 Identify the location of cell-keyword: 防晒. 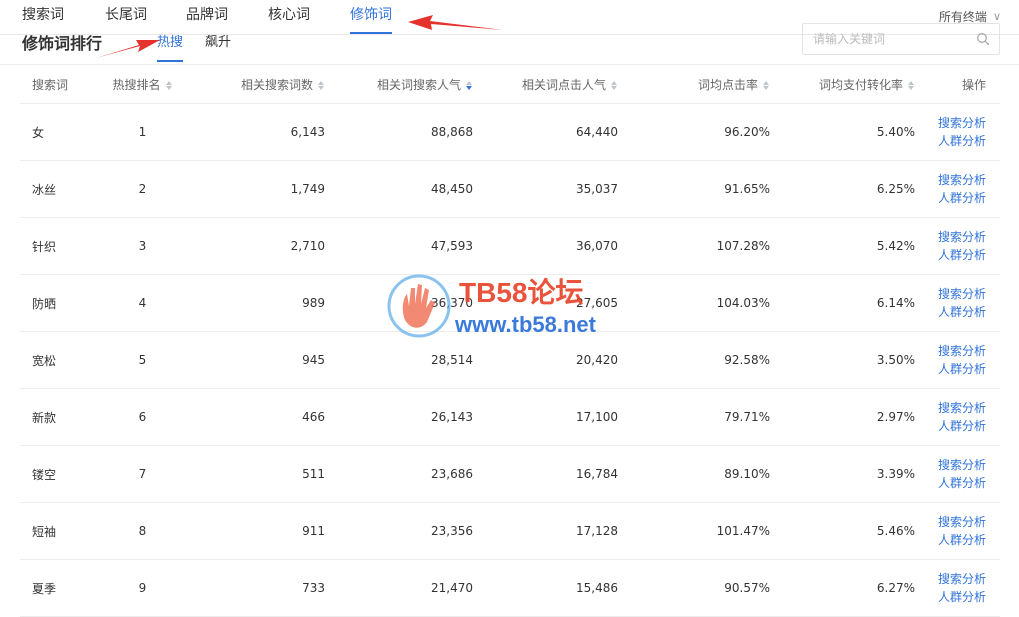
(55, 303).